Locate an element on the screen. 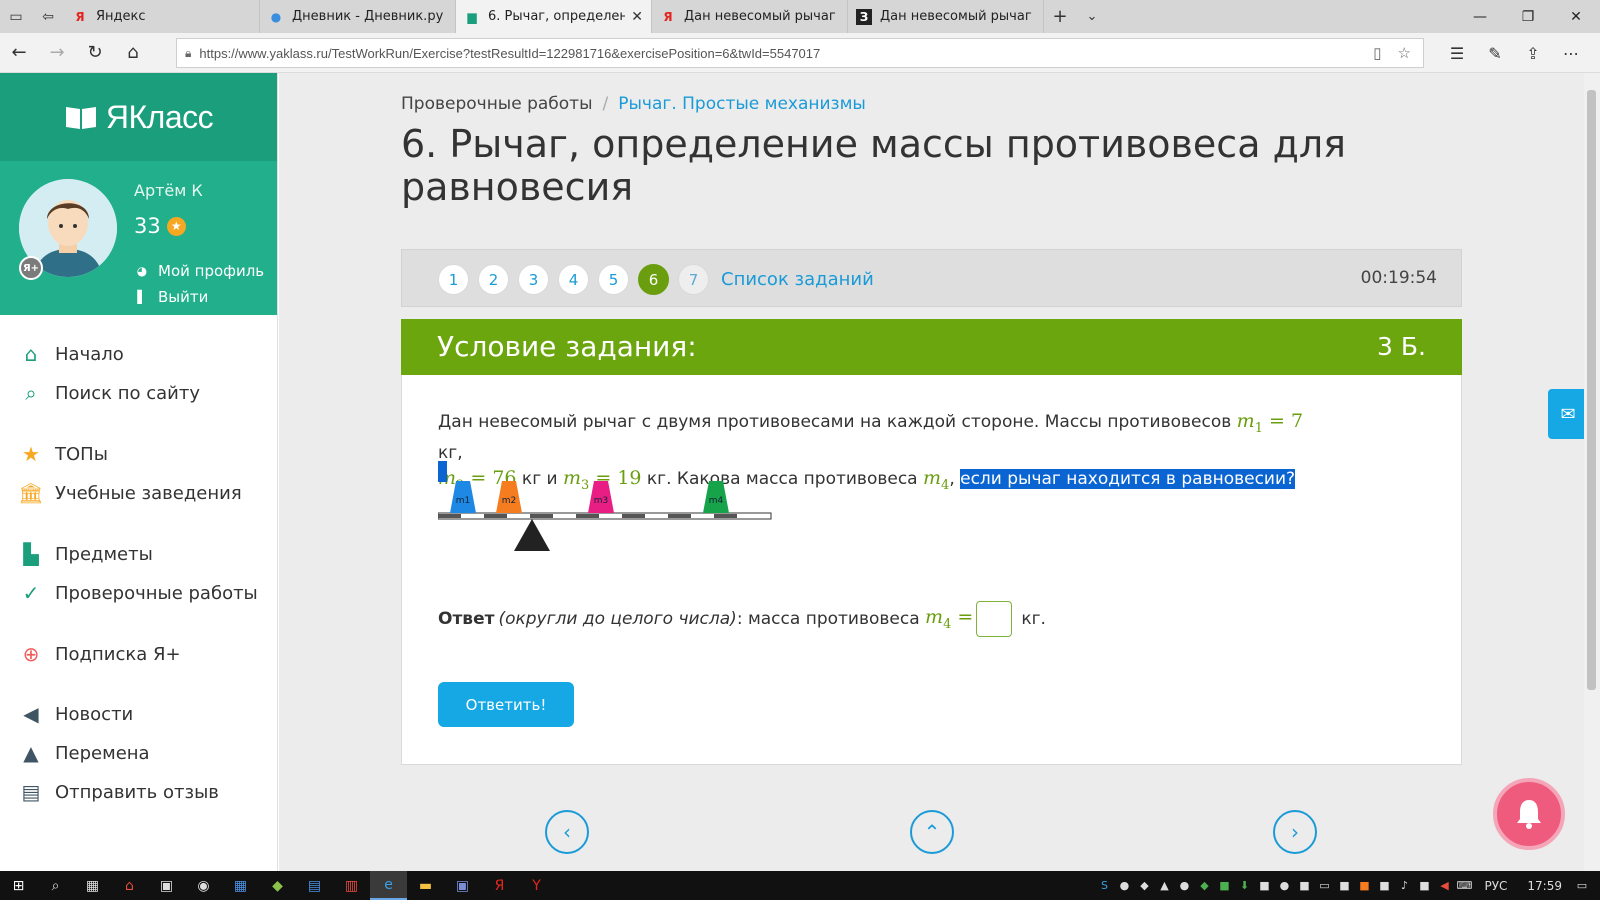  close-tab-icon: ✕ is located at coordinates (637, 17).